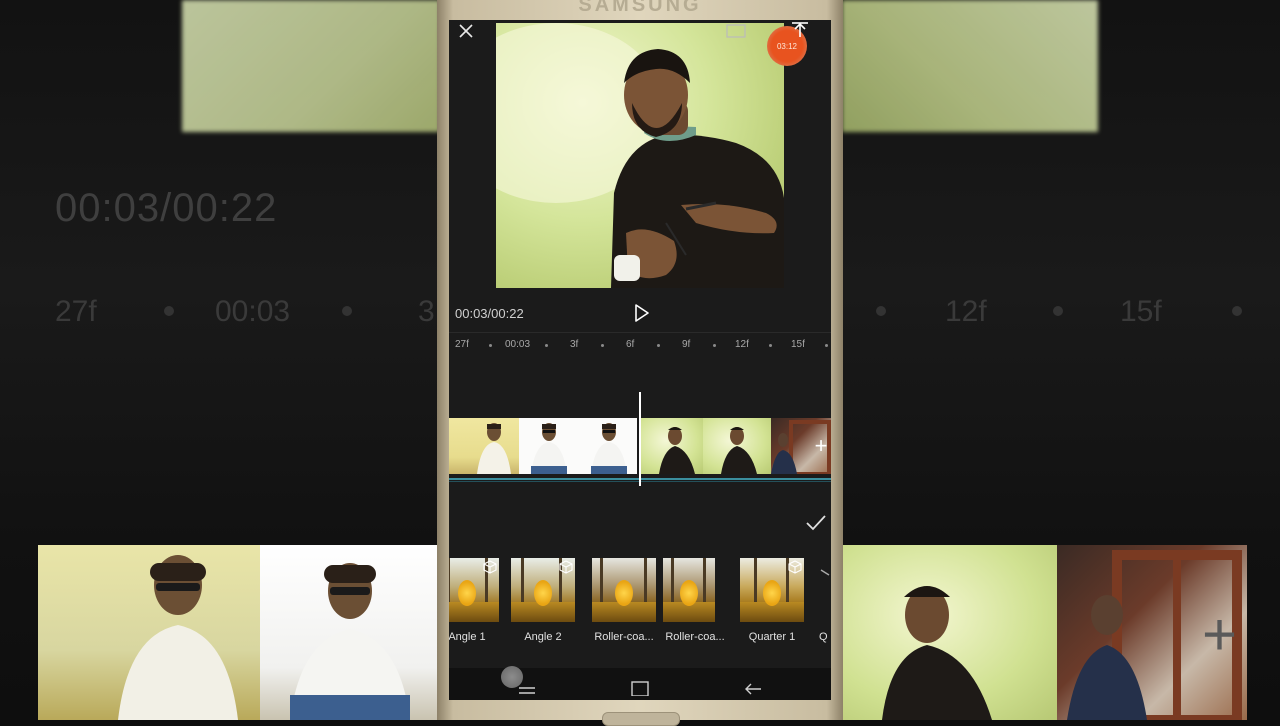  I want to click on plus-icon: +, so click(821, 445).